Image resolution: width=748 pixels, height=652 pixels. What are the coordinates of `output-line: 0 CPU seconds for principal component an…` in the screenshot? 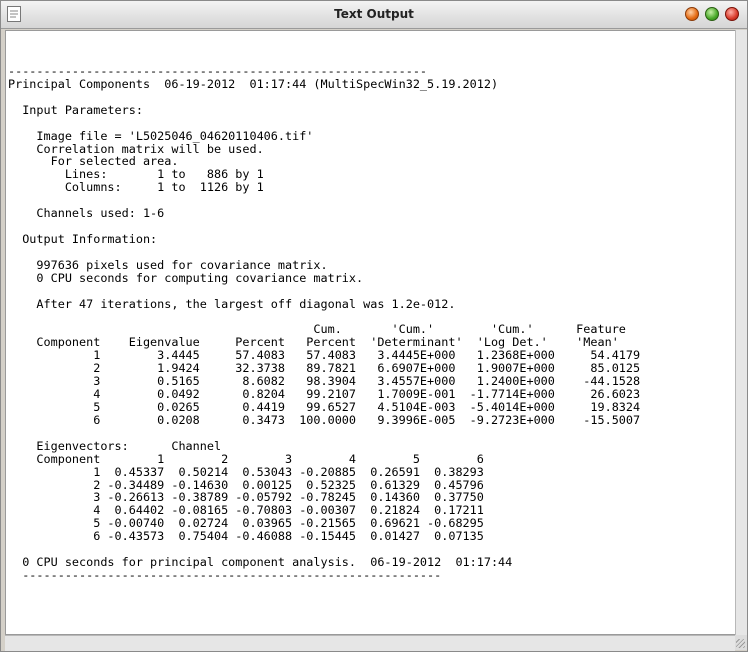 It's located at (260, 562).